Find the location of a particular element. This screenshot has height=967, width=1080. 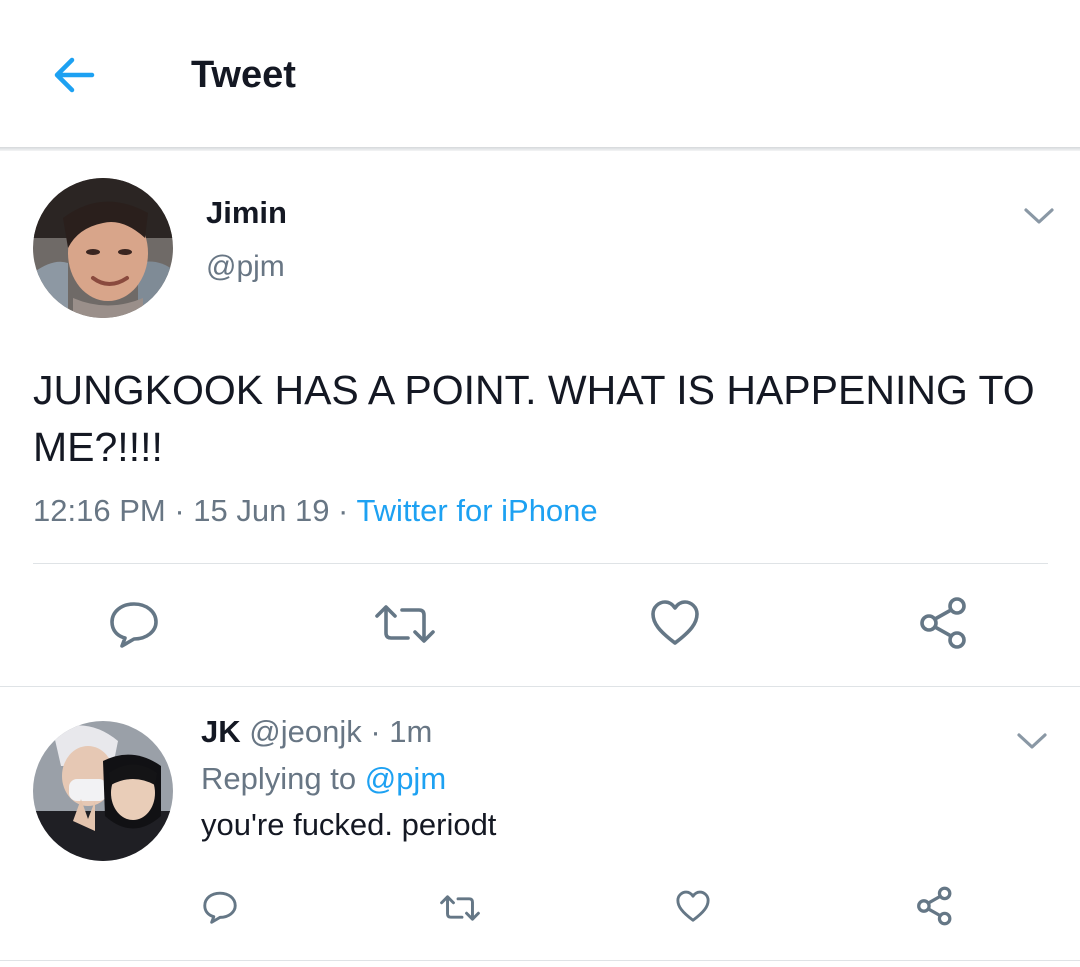

tweet-time: 12:16 PM is located at coordinates (99, 510).